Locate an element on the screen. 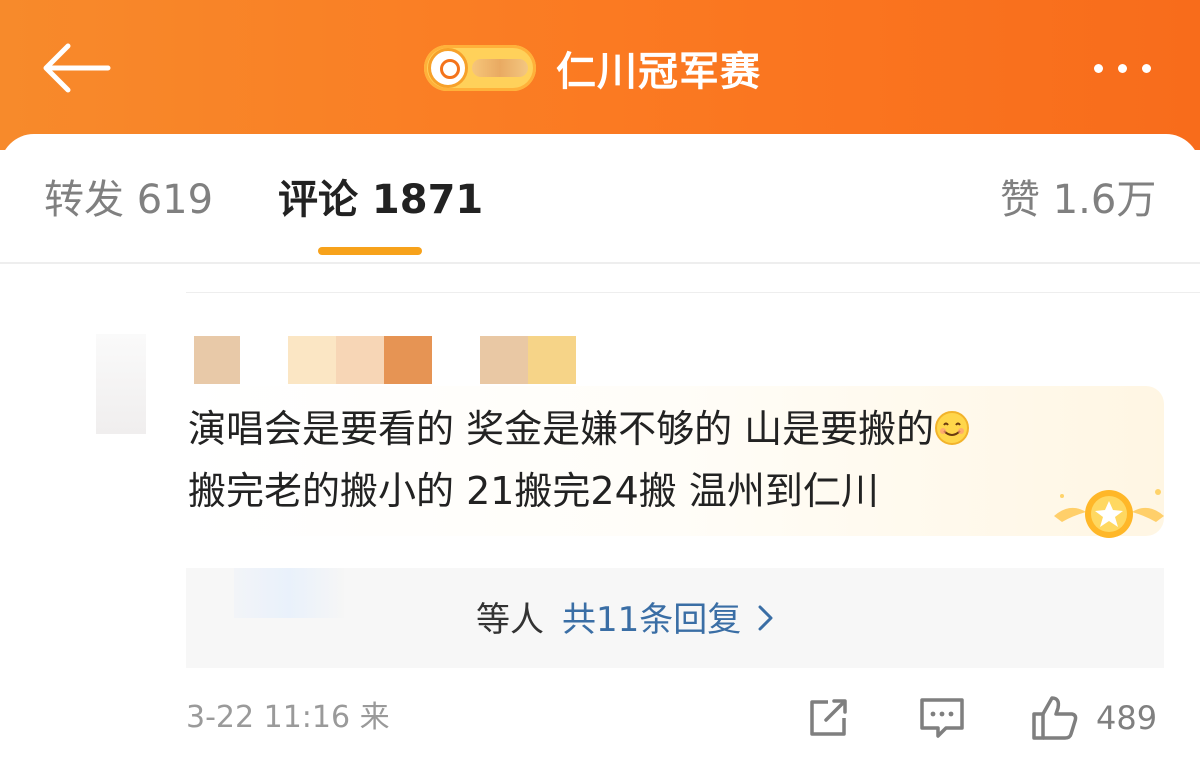  active-tab-indicator is located at coordinates (370, 251).